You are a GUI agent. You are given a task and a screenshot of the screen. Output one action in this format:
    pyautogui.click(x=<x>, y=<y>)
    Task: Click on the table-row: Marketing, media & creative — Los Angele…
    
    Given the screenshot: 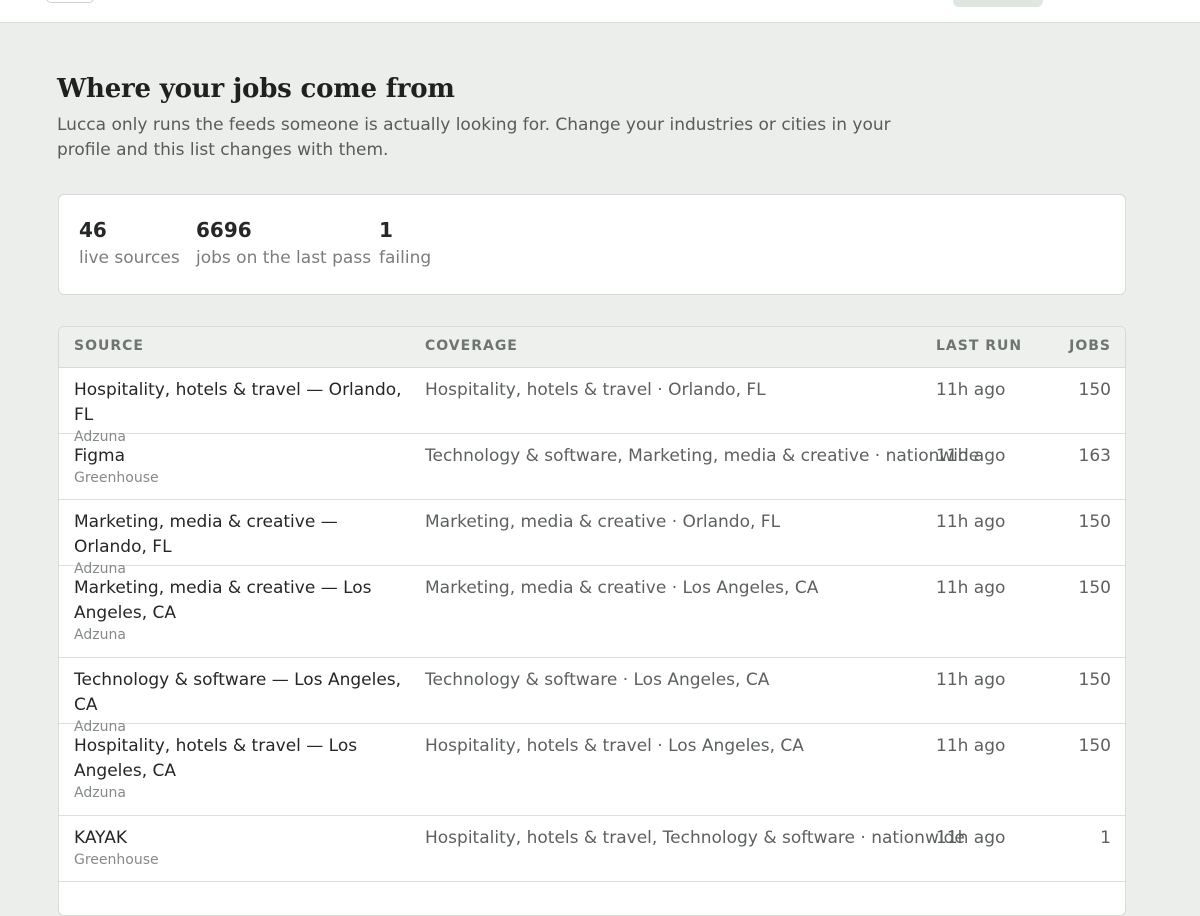 What is the action you would take?
    pyautogui.click(x=592, y=612)
    